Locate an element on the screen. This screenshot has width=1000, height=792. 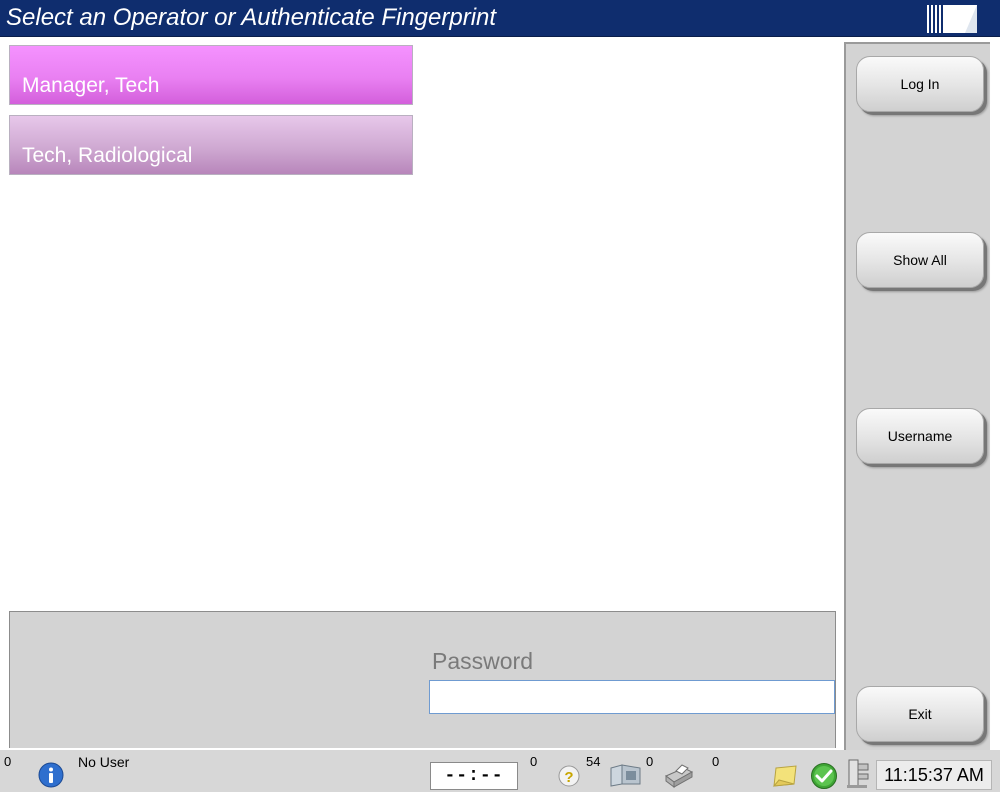
info-icon is located at coordinates (51, 775).